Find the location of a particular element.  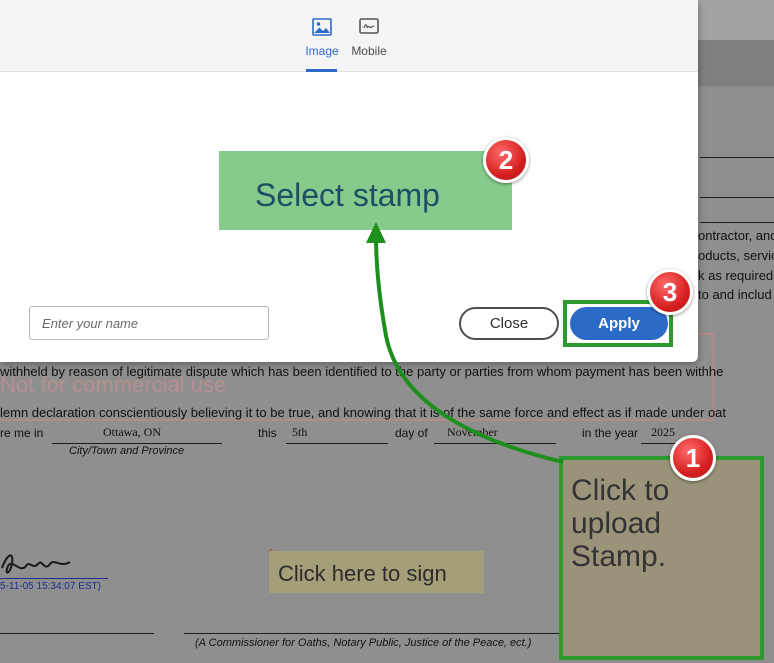

close-button: Close is located at coordinates (509, 323).